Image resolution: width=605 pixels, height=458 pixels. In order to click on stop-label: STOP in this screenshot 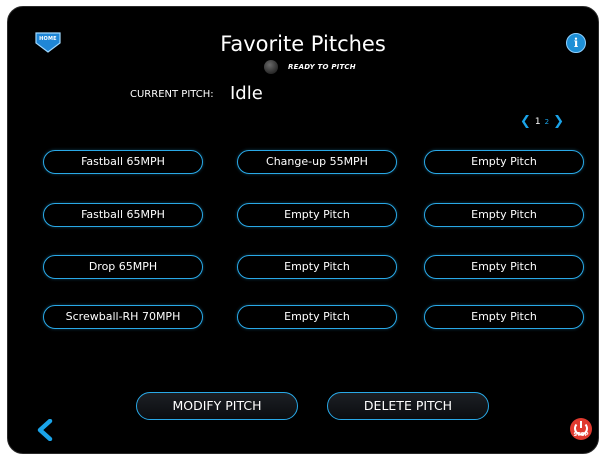, I will do `click(581, 435)`.